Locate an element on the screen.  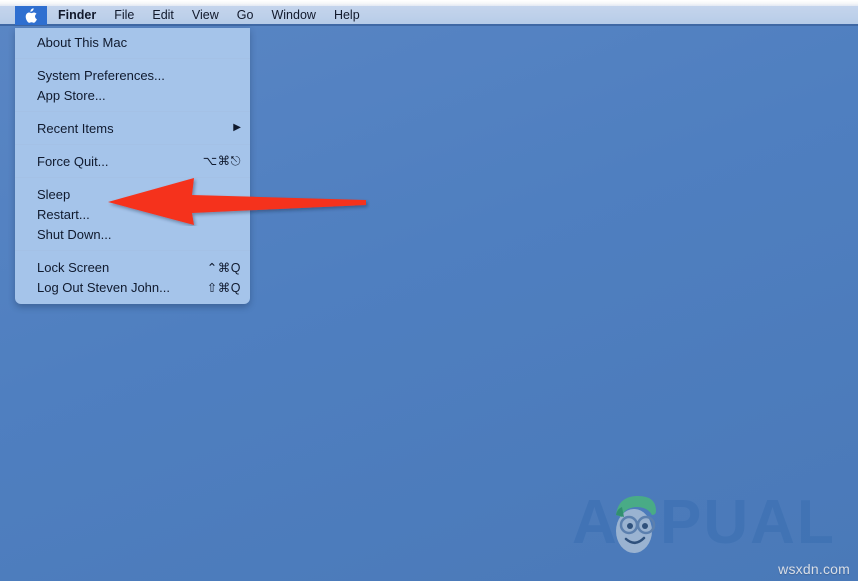
menu-item-shortcut: ⌃⌘Q is located at coordinates (223, 267).